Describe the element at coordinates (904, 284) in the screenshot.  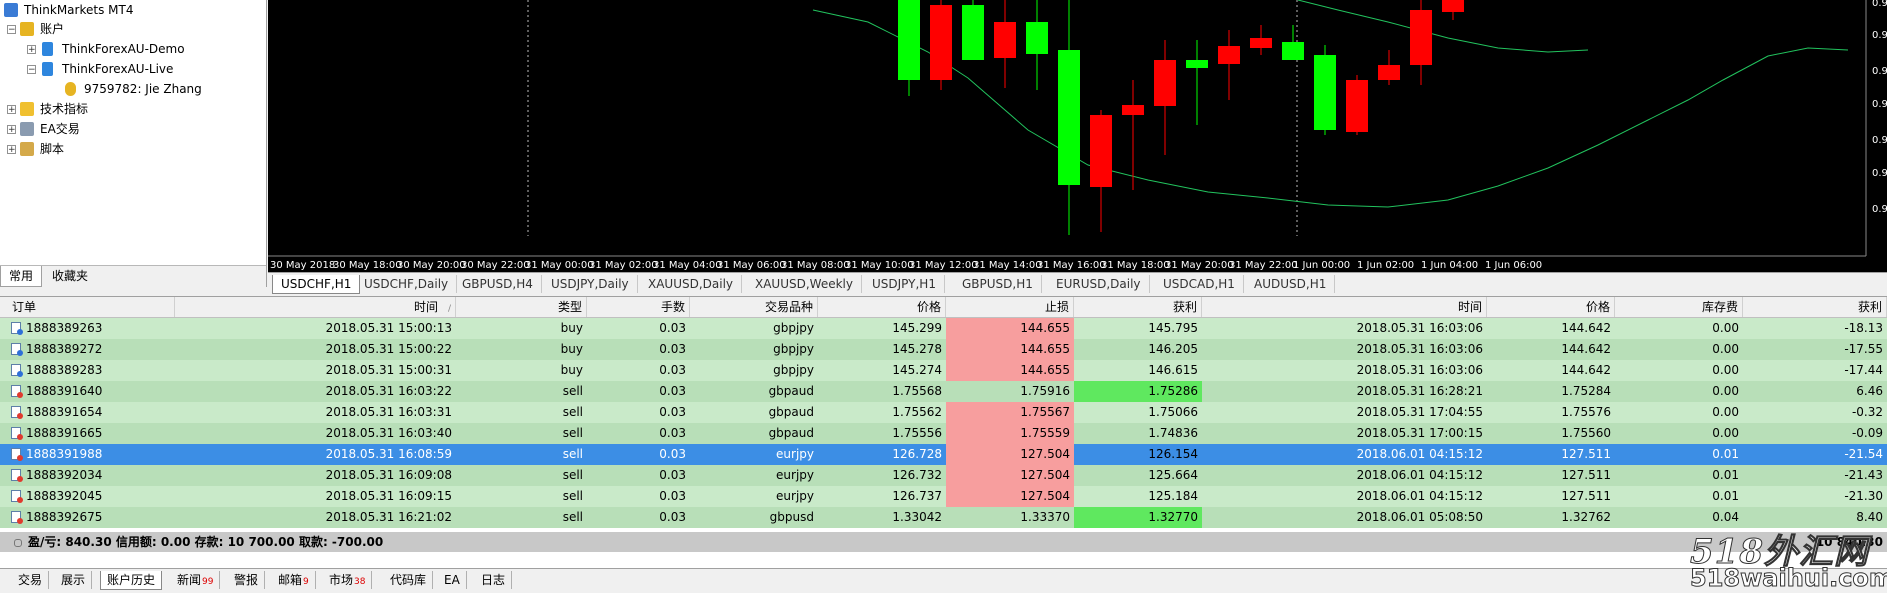
I see `chart-tab: USDJPY,H1` at that location.